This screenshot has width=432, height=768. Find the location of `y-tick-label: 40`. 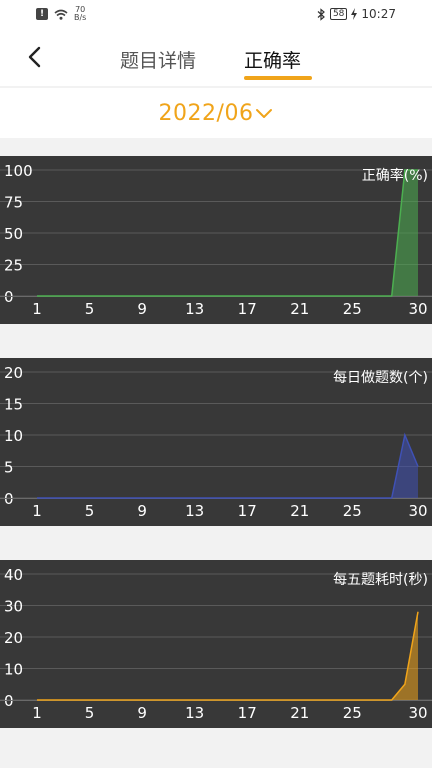

y-tick-label: 40 is located at coordinates (13, 575).